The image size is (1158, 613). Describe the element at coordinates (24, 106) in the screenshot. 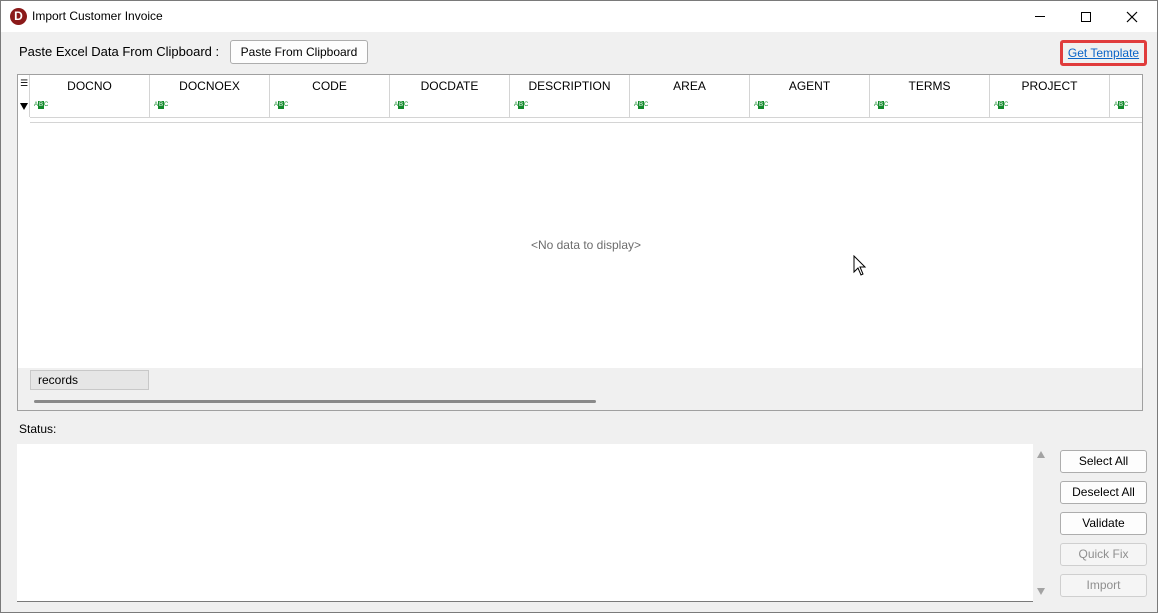

I see `filter-icon` at that location.